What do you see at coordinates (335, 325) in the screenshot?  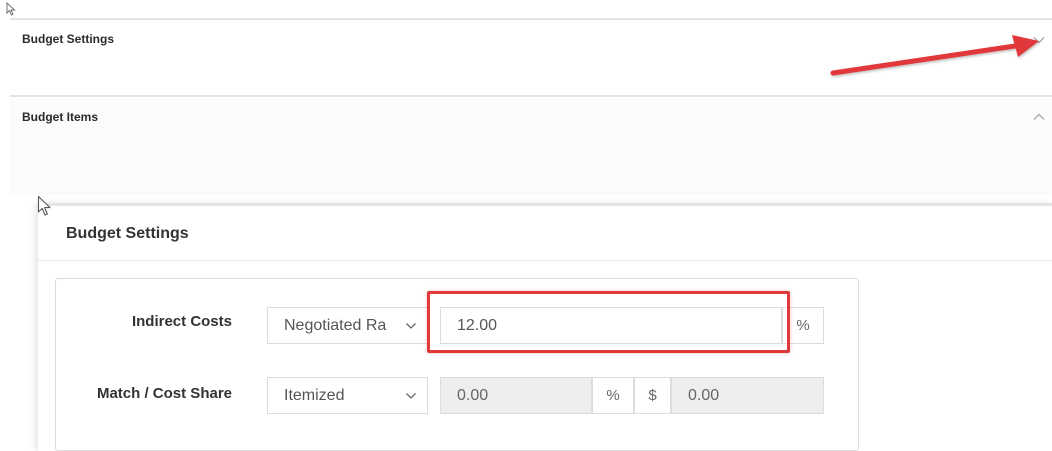 I see `indirect-costs-type-value: Negotiated Ra` at bounding box center [335, 325].